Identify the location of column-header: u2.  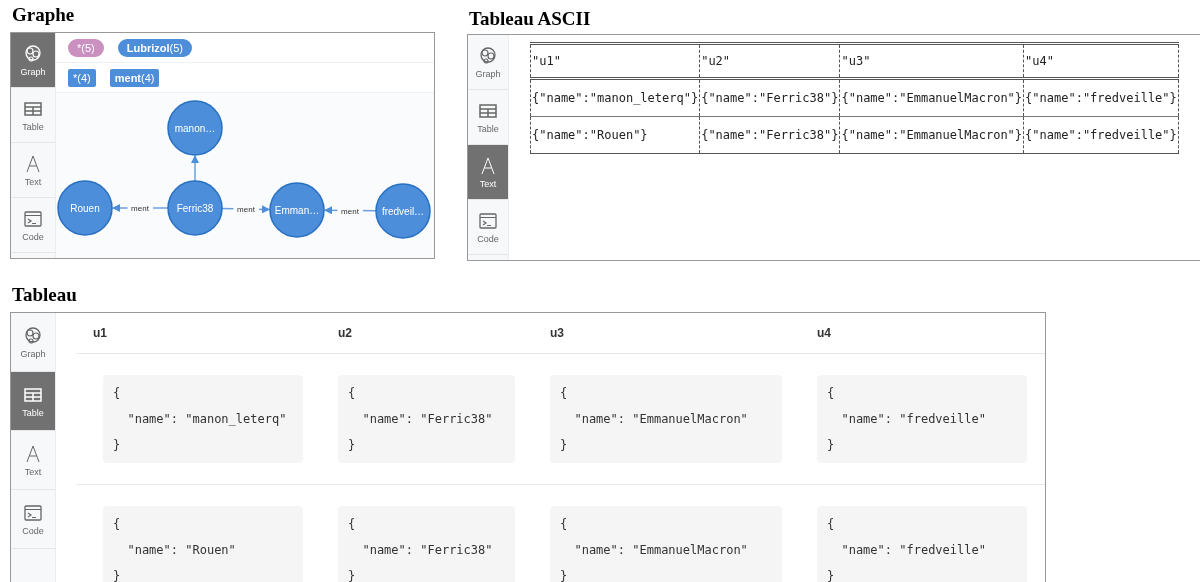
(345, 333).